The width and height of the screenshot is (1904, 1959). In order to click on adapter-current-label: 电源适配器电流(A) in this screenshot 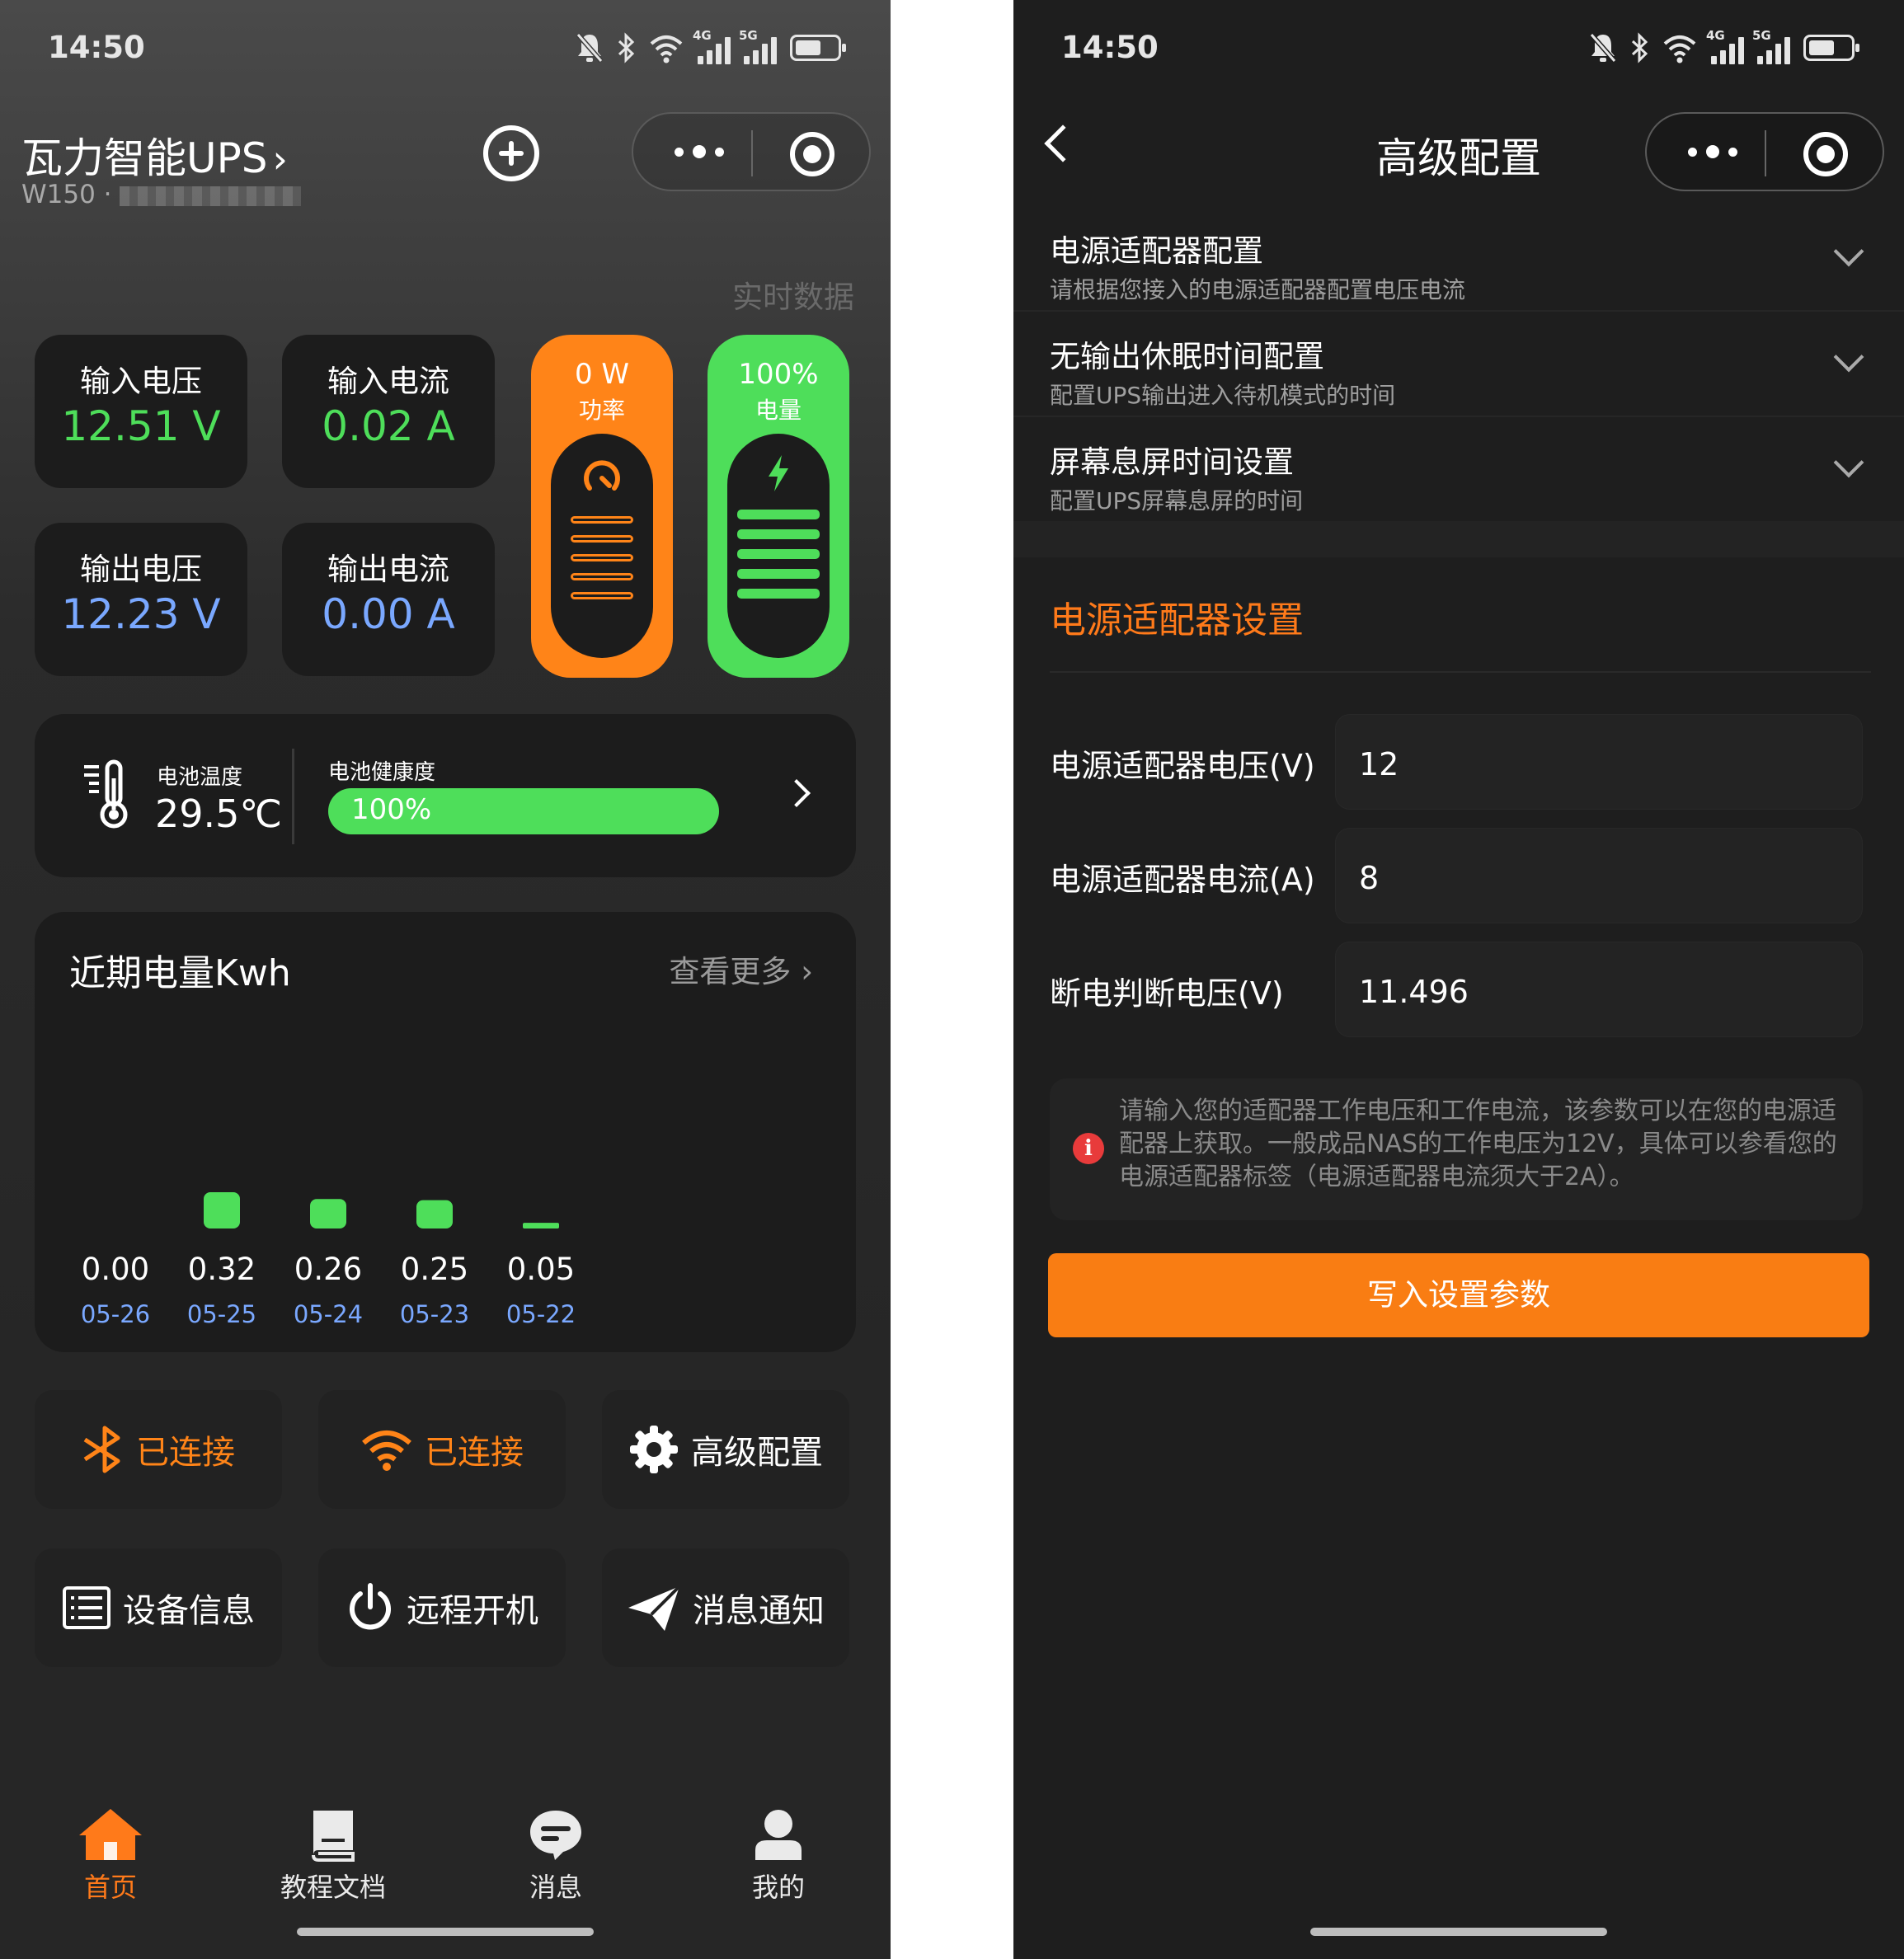, I will do `click(1182, 880)`.